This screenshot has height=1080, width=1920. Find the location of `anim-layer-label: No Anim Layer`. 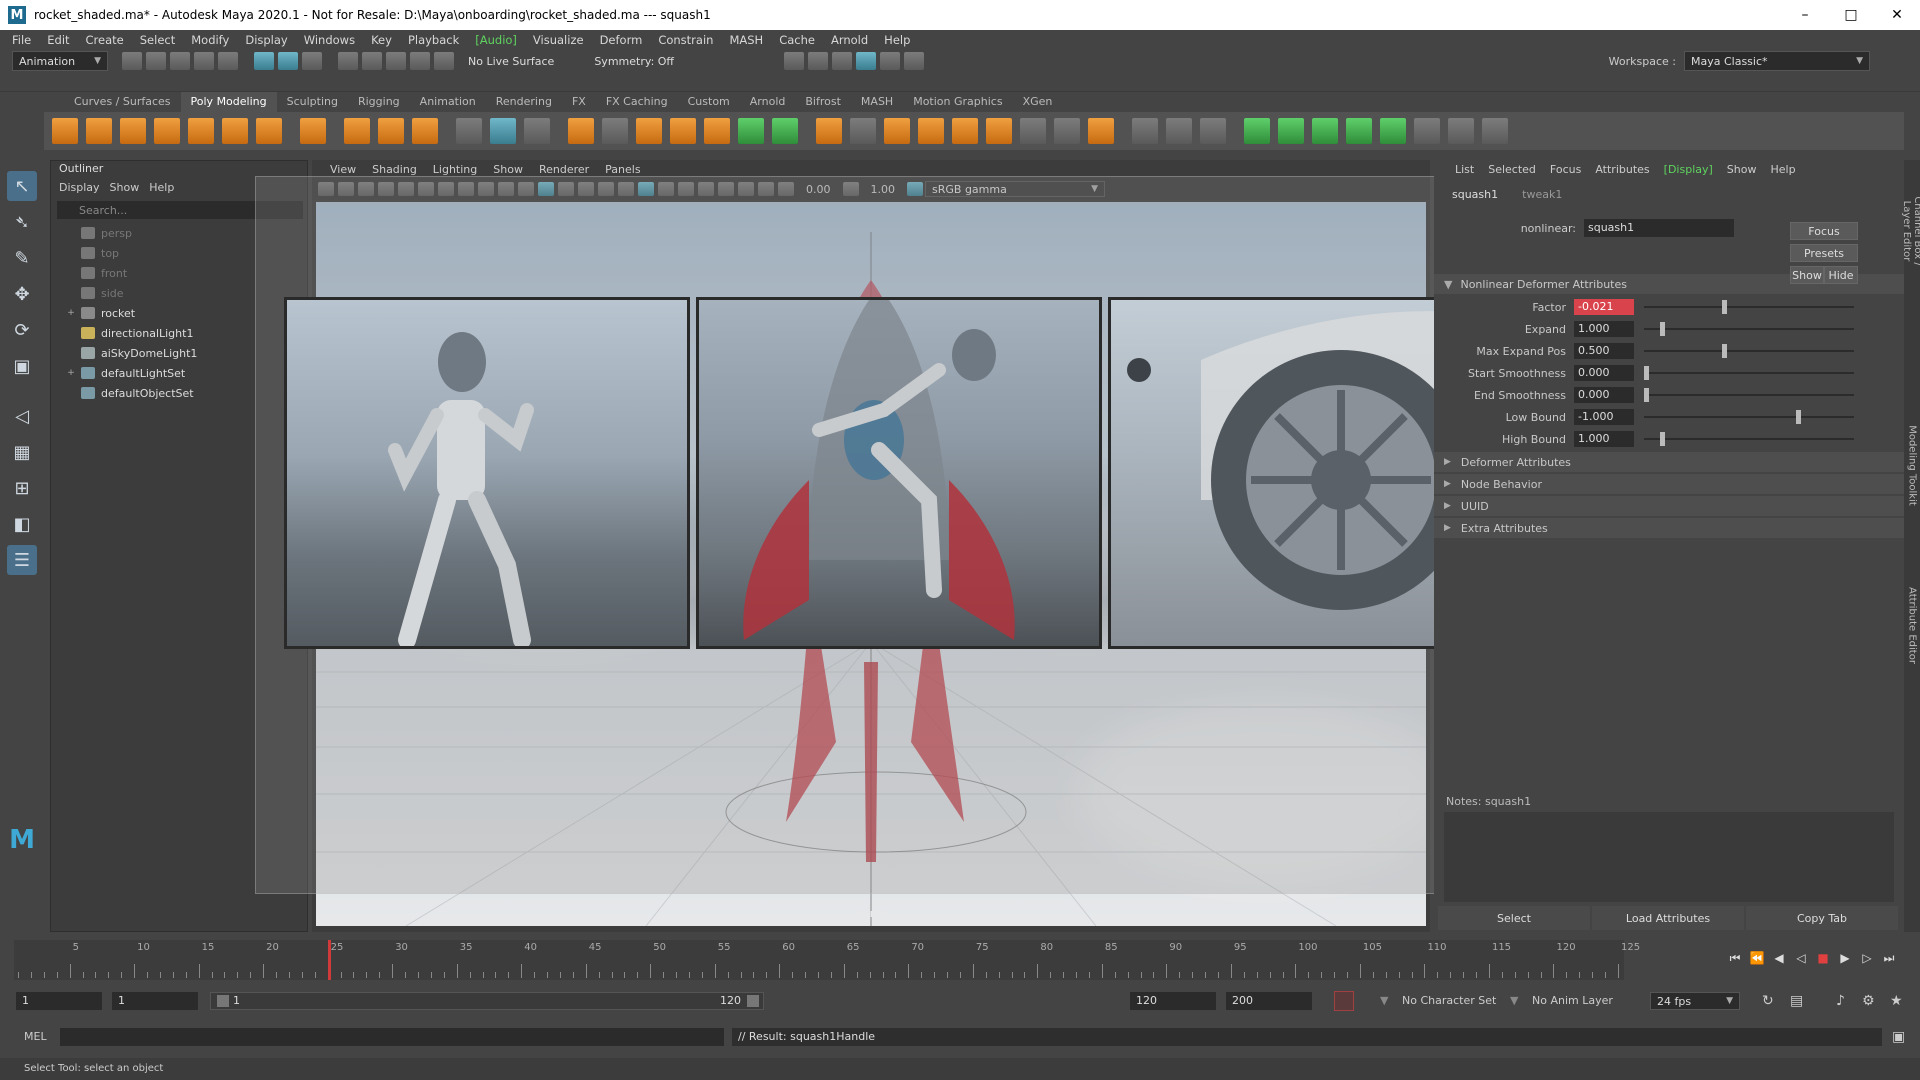

anim-layer-label: No Anim Layer is located at coordinates (1572, 1001).